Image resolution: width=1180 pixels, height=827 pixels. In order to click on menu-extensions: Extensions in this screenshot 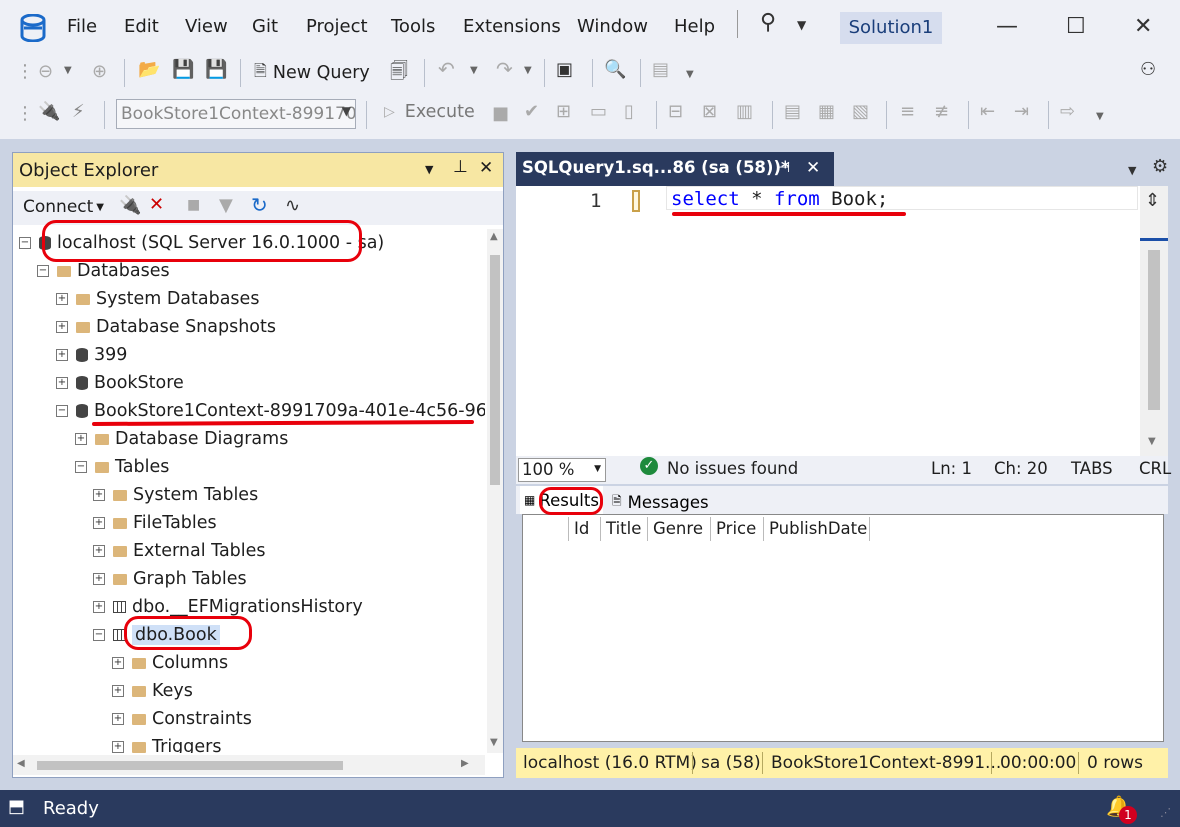, I will do `click(512, 26)`.